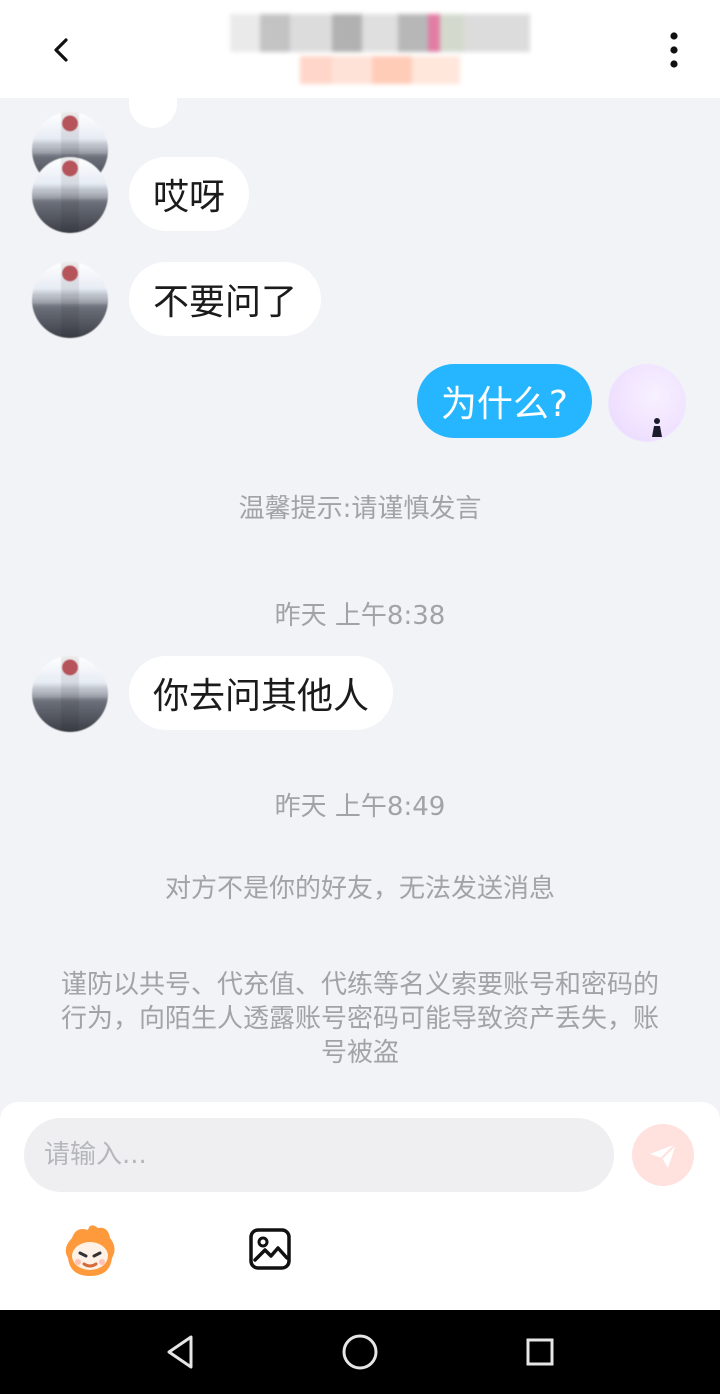 The height and width of the screenshot is (1394, 720). I want to click on system-back-button, so click(180, 1352).